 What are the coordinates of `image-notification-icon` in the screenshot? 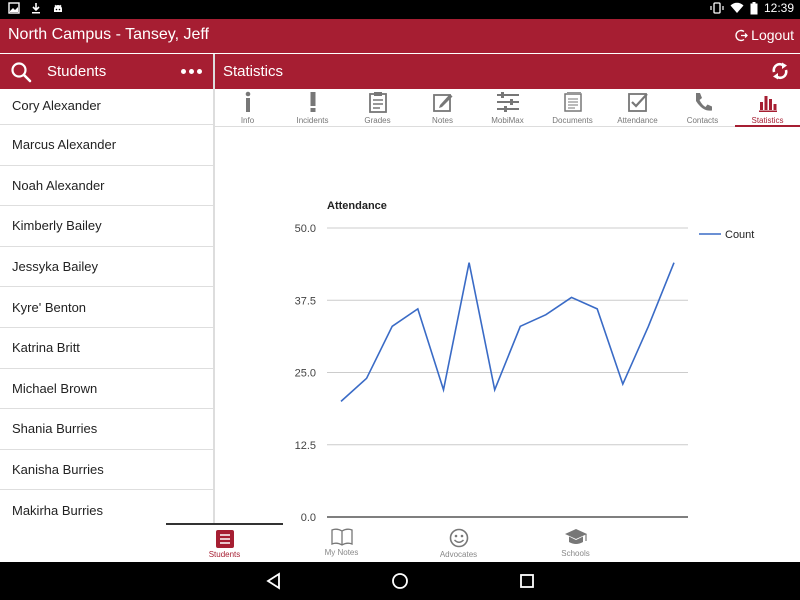 It's located at (14, 8).